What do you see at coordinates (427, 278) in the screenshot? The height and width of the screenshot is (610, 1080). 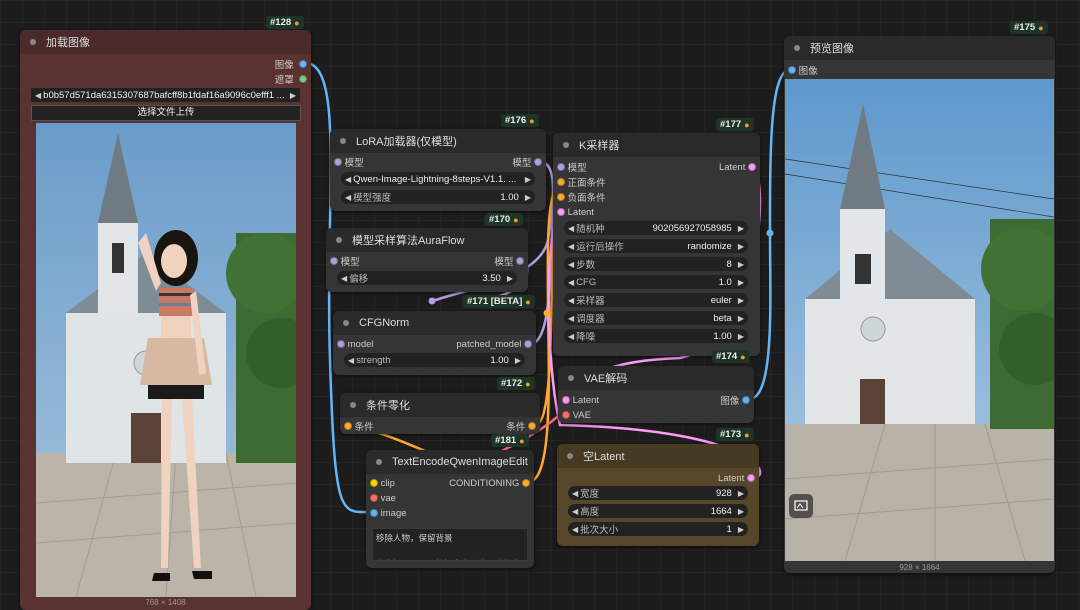 I see `shift-slider: ◀ 偏移 3.50 ▶` at bounding box center [427, 278].